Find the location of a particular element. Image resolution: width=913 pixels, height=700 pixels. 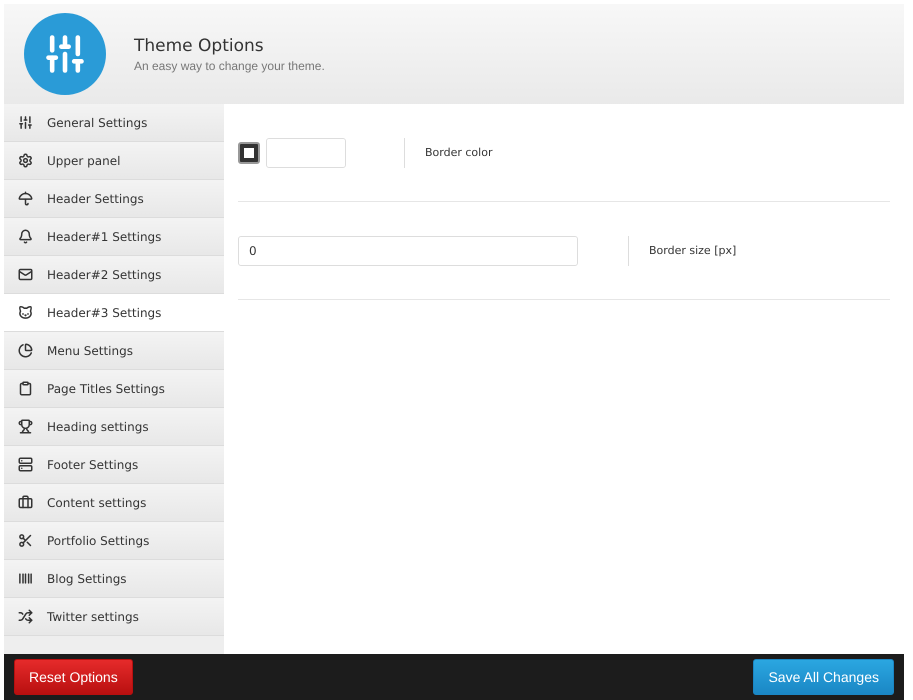

option-label: Border size [px] is located at coordinates (692, 250).